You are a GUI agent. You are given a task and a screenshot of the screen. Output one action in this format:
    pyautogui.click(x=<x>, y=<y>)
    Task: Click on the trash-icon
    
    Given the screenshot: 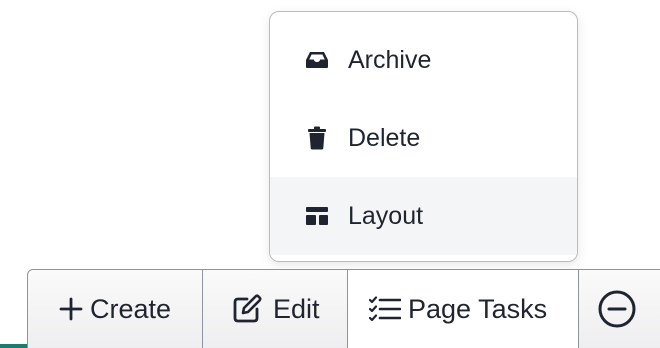 What is the action you would take?
    pyautogui.click(x=317, y=138)
    